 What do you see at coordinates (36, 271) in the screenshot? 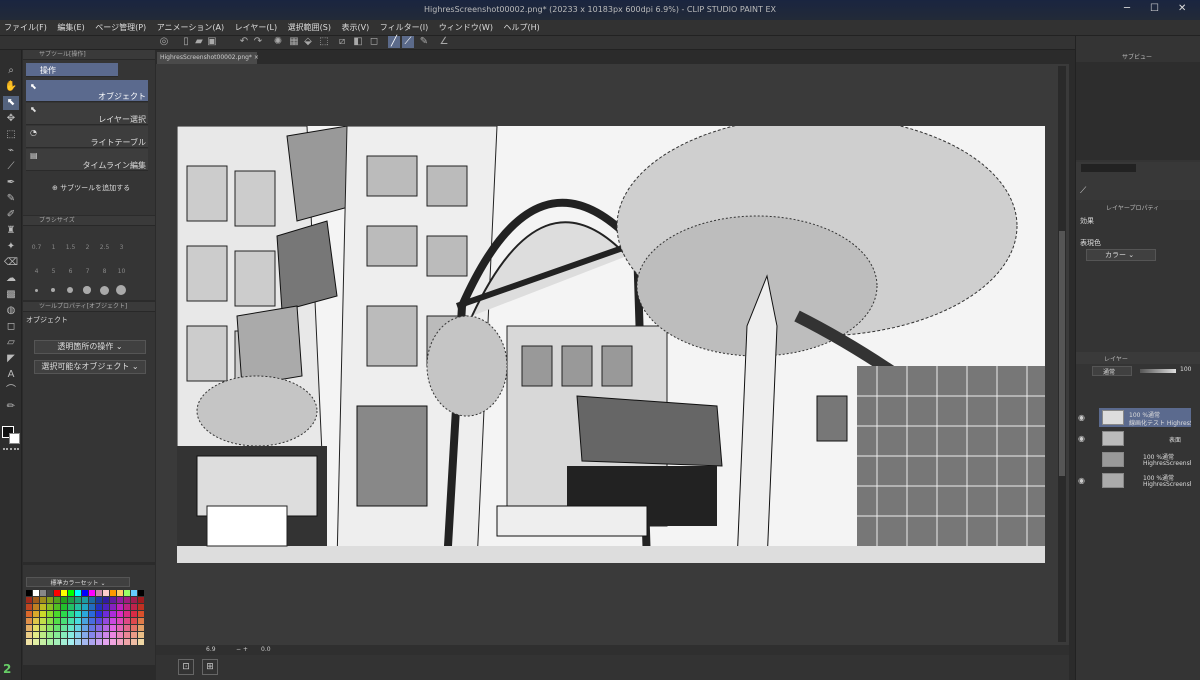
I see `brush-size-option: 4` at bounding box center [36, 271].